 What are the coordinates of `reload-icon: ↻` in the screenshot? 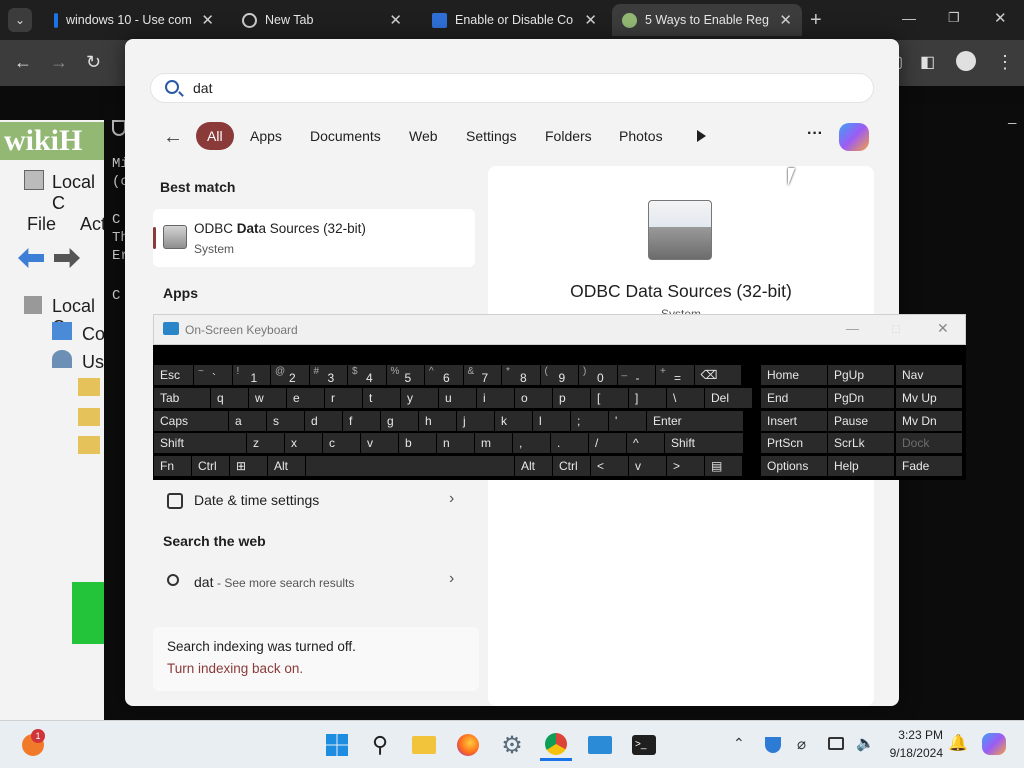 It's located at (93, 62).